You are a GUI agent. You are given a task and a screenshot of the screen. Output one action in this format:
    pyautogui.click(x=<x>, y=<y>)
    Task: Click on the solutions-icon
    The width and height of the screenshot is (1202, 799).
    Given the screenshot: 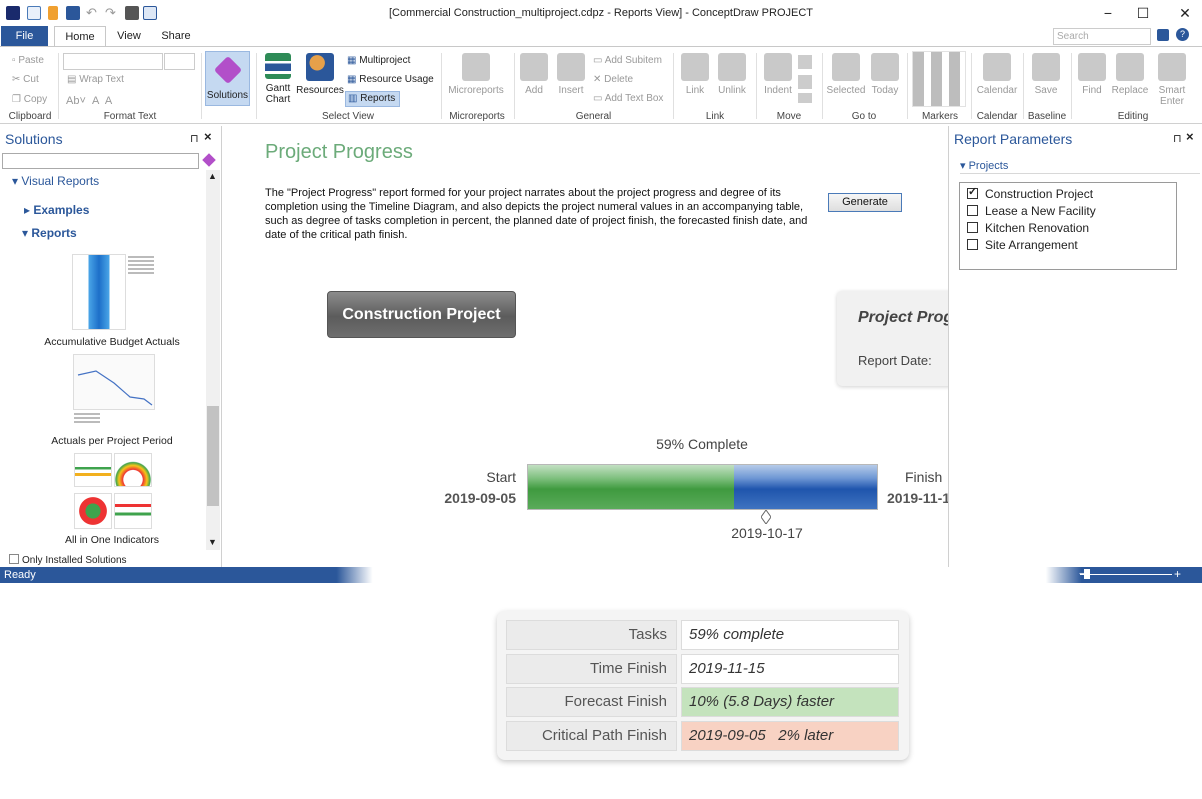 What is the action you would take?
    pyautogui.click(x=227, y=70)
    